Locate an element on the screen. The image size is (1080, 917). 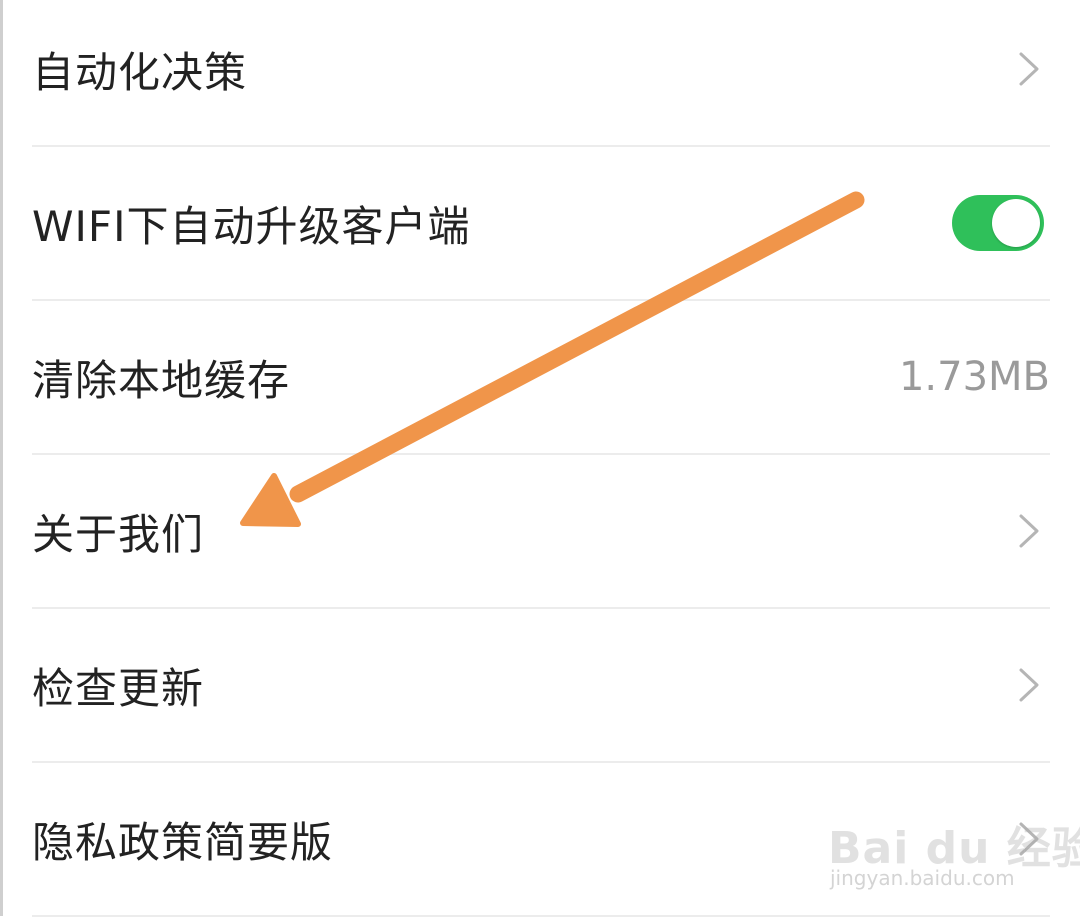
cache-size-value: 1.73MB is located at coordinates (974, 377).